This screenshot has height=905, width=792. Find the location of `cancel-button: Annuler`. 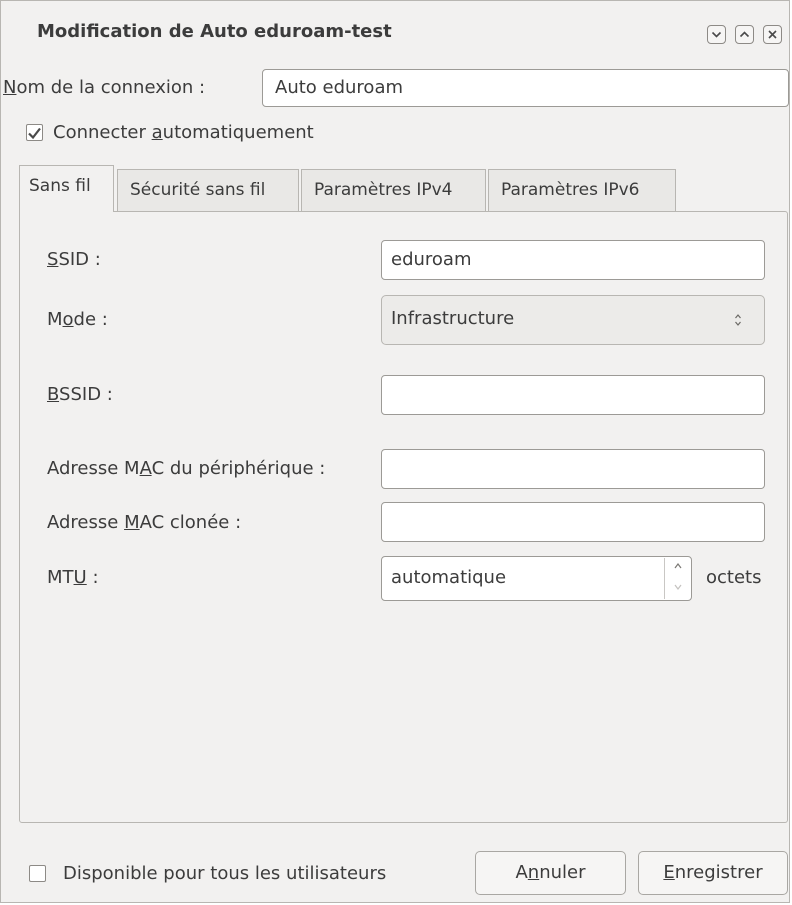

cancel-button: Annuler is located at coordinates (550, 873).